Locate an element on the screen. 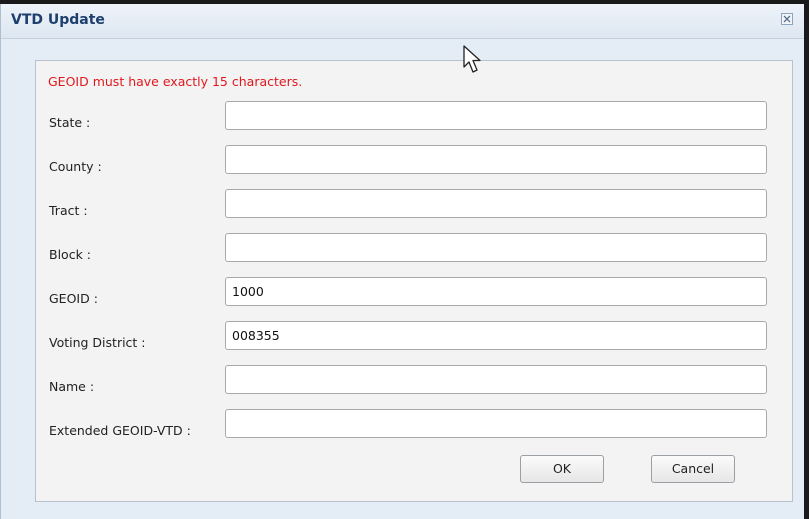  tract-label: Tract : is located at coordinates (68, 210).